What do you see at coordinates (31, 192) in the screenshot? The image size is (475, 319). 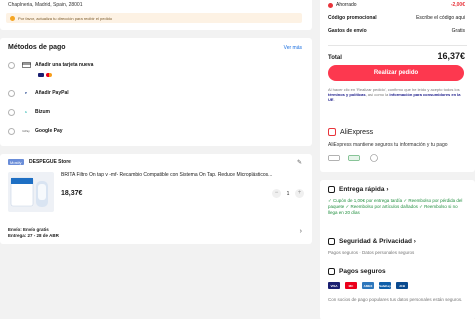 I see `product-image` at bounding box center [31, 192].